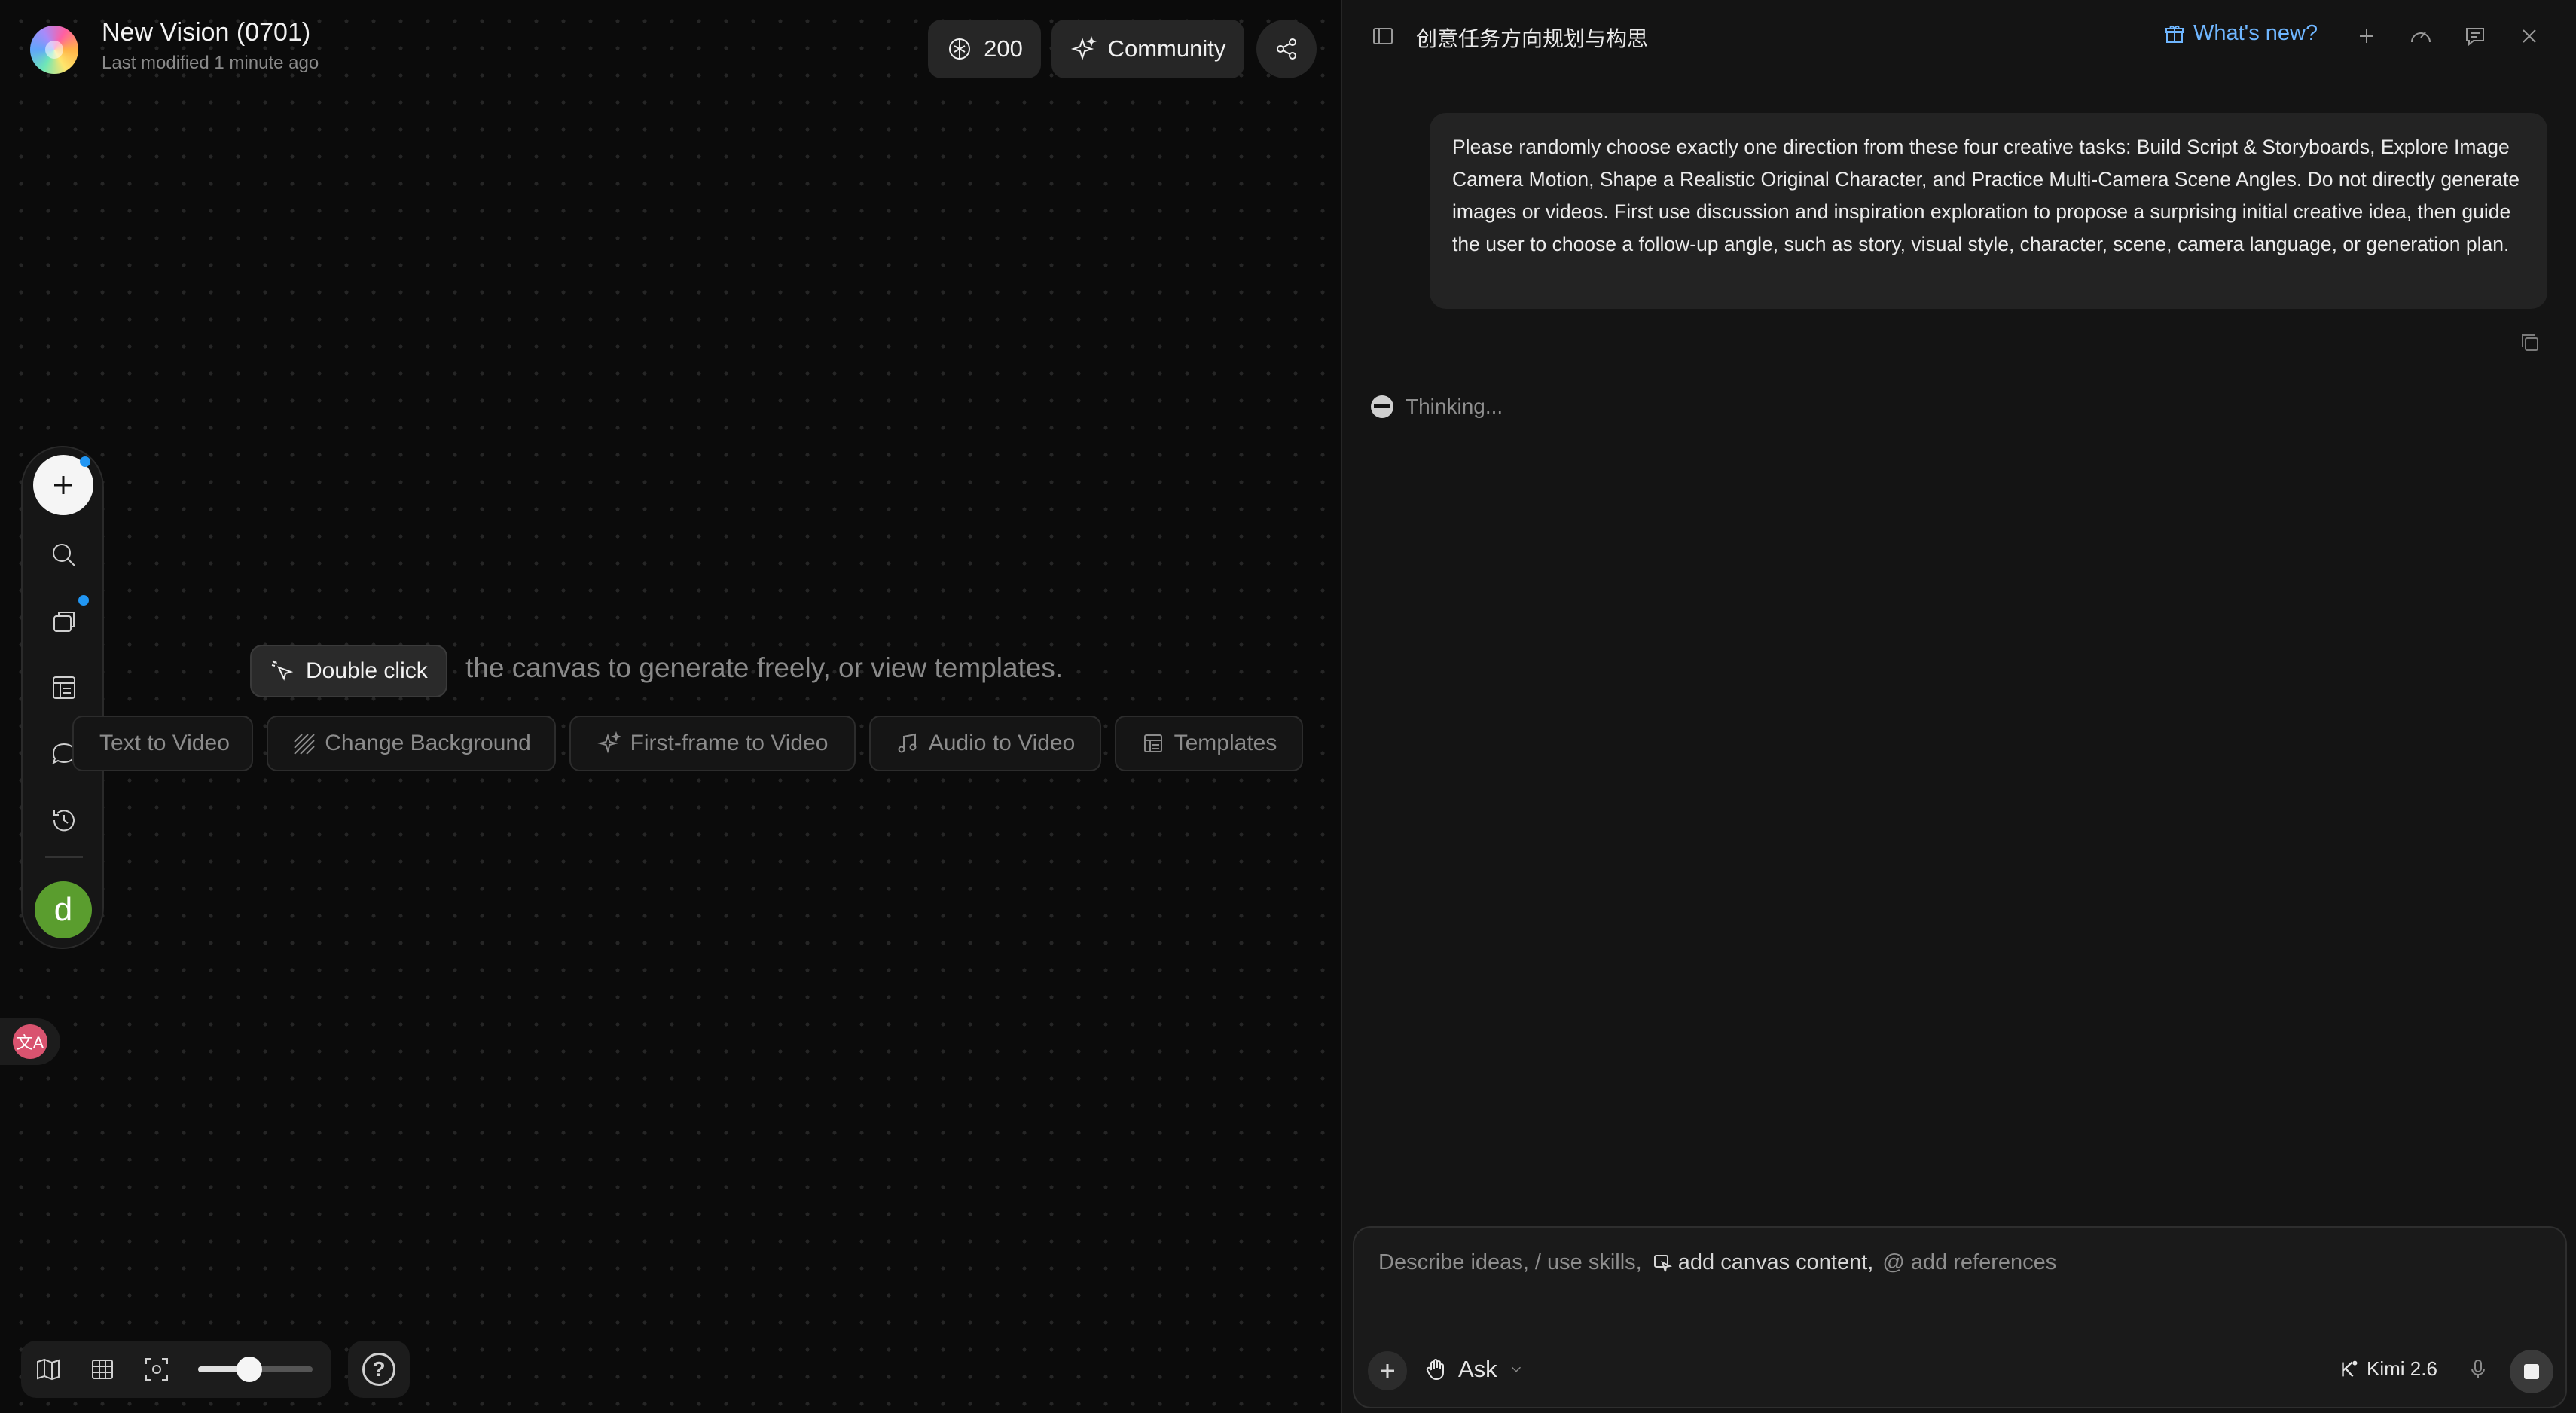 This screenshot has height=1413, width=2576. I want to click on kimi-logo-icon, so click(2350, 1368).